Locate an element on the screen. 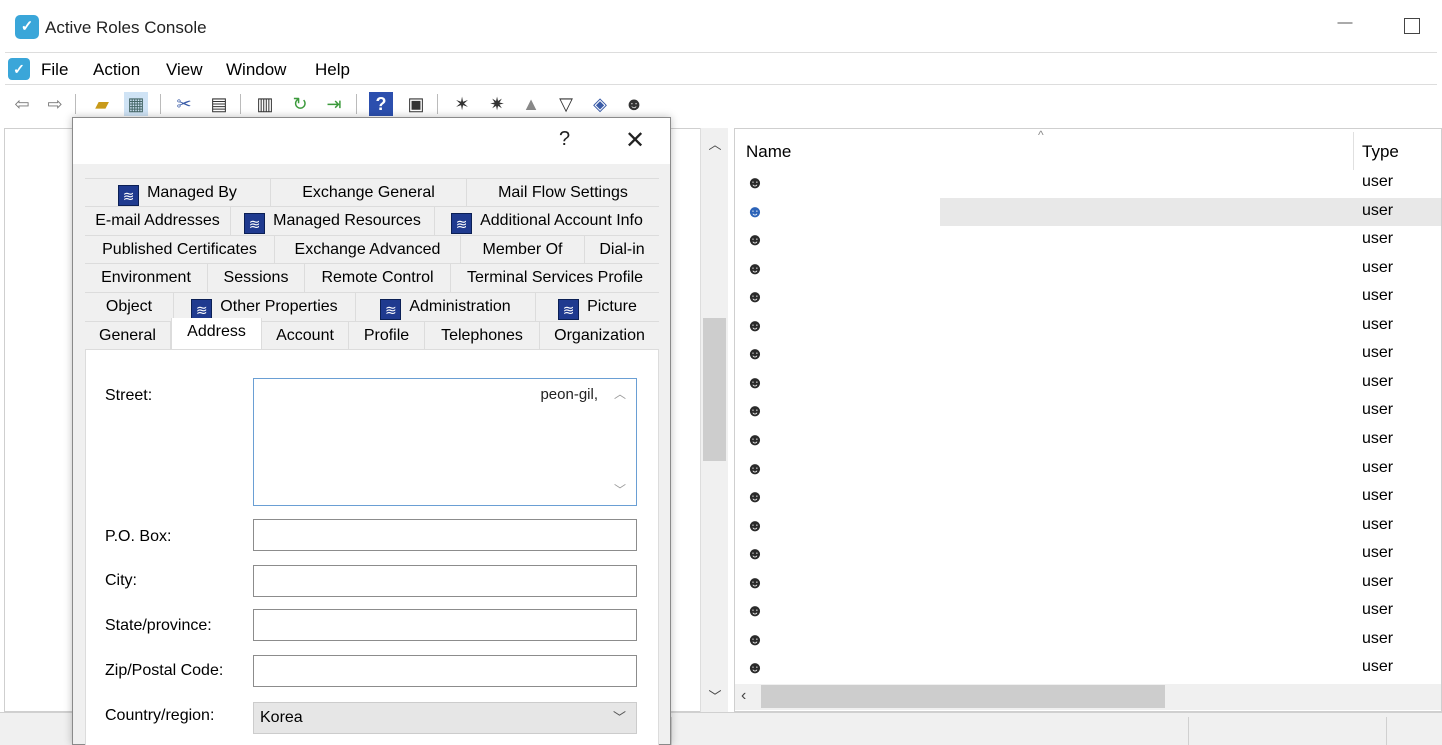  properties-icon: ▥ is located at coordinates (265, 104).